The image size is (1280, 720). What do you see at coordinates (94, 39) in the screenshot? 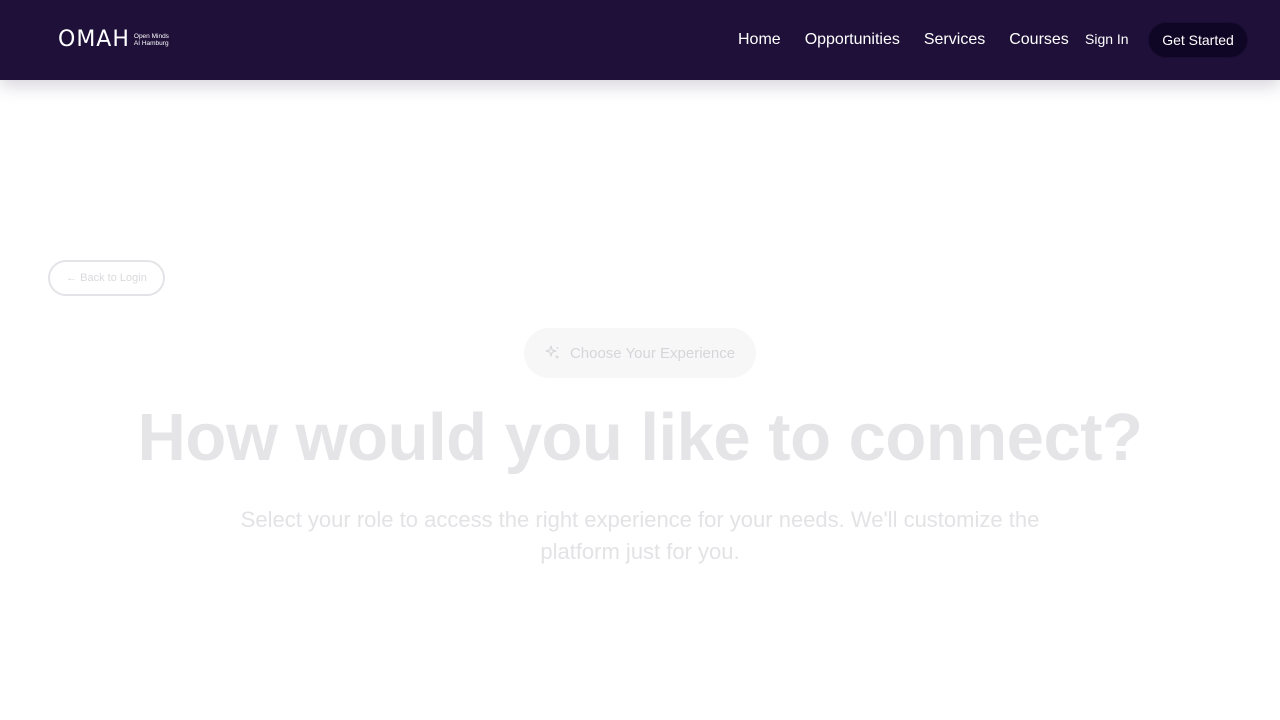
I see `logo-wordmark: OMAH` at bounding box center [94, 39].